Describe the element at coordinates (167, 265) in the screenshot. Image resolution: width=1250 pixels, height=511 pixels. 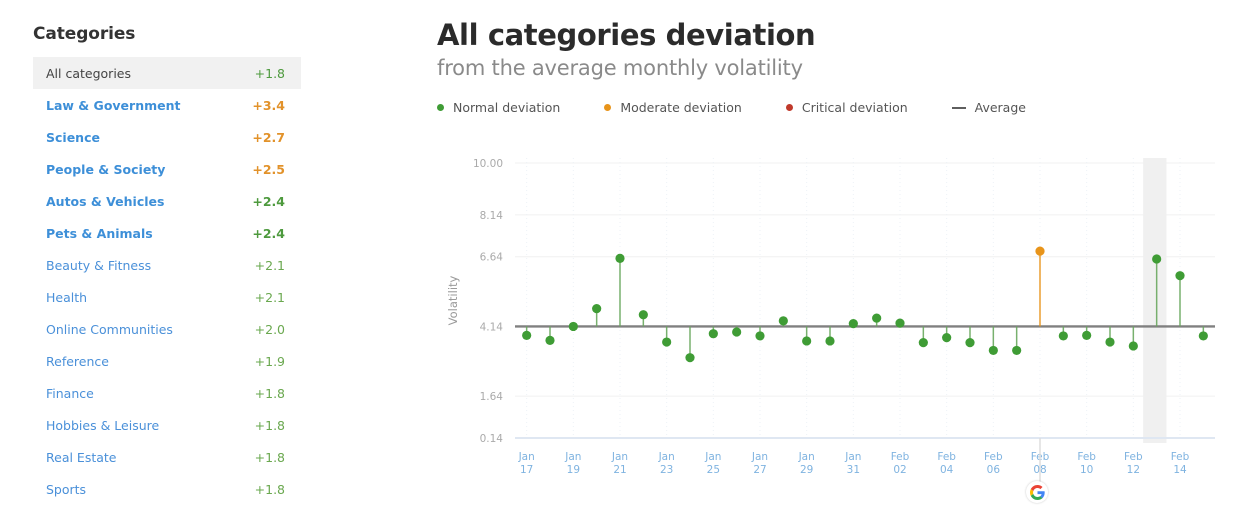
I see `sidebar-item-beauty-fitness: Beauty & Fitness +2.1` at that location.